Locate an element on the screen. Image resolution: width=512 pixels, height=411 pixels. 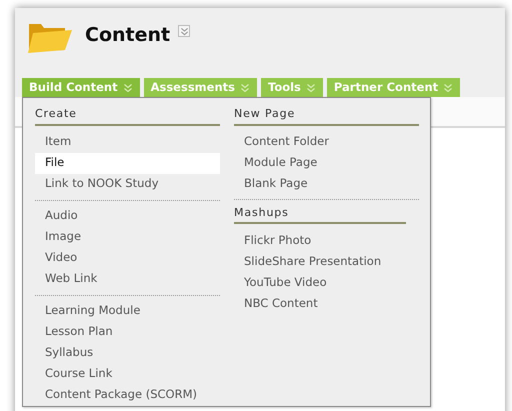
menu-item: SlideShare Presentation is located at coordinates (326, 261).